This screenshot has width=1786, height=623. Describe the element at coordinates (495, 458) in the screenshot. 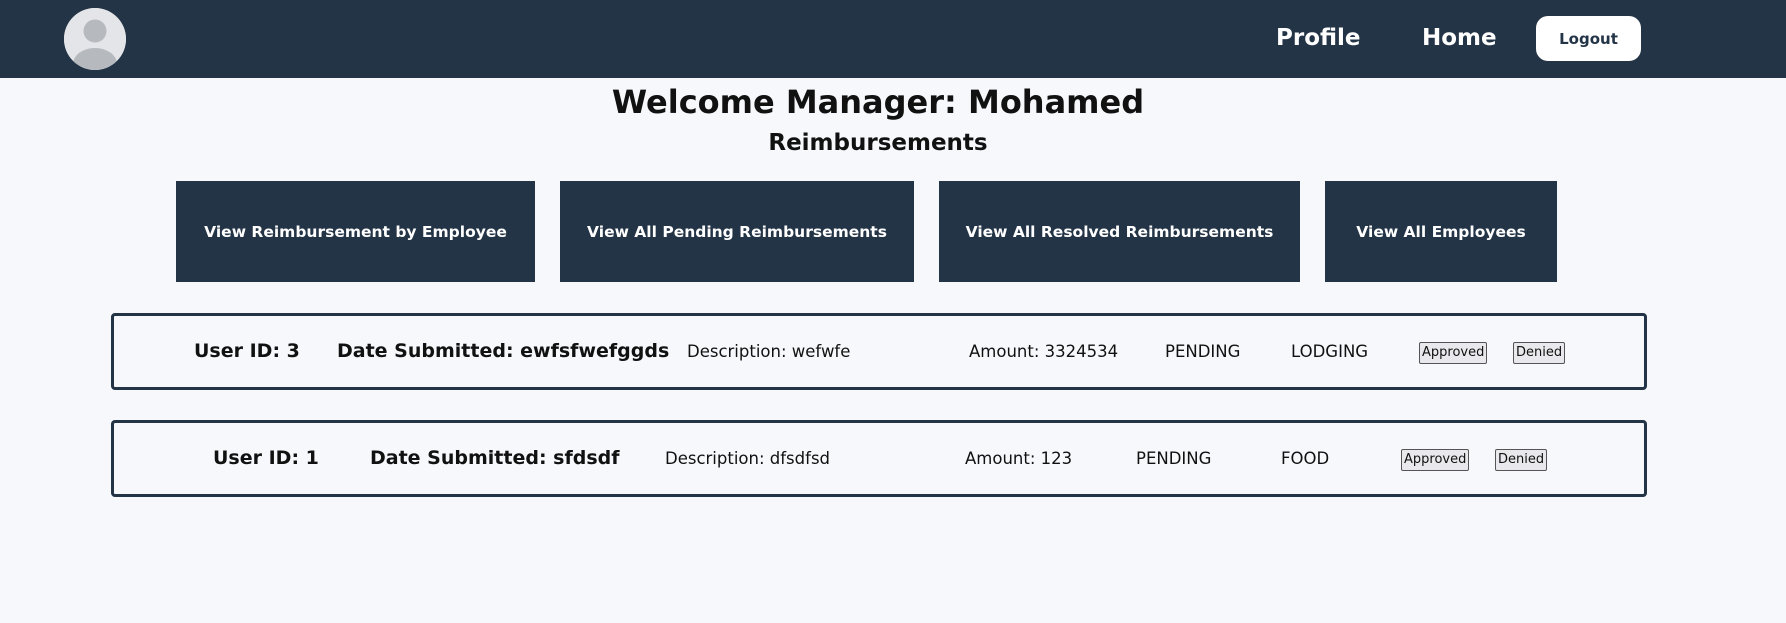

I see `date-submitted: Date Submitted: sfdsdf` at that location.